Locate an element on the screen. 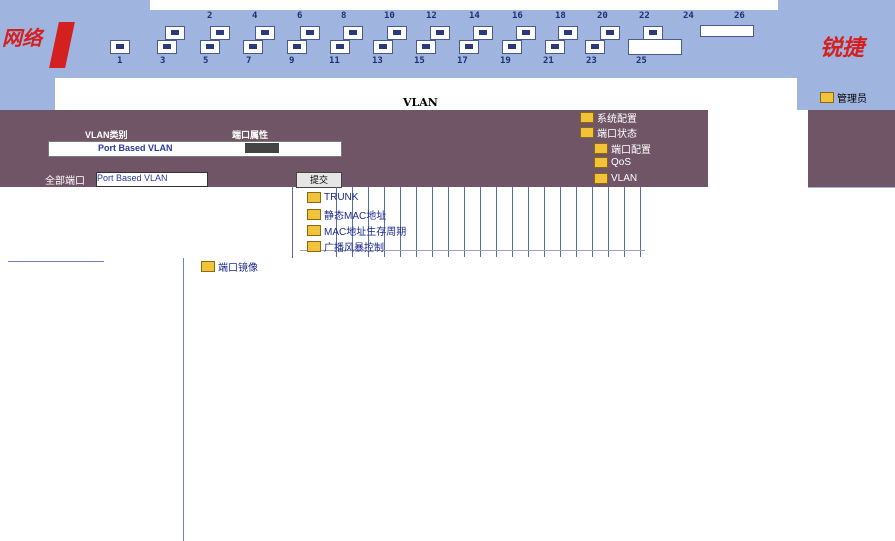 Image resolution: width=895 pixels, height=541 pixels. port-number-16: 16 is located at coordinates (517, 16).